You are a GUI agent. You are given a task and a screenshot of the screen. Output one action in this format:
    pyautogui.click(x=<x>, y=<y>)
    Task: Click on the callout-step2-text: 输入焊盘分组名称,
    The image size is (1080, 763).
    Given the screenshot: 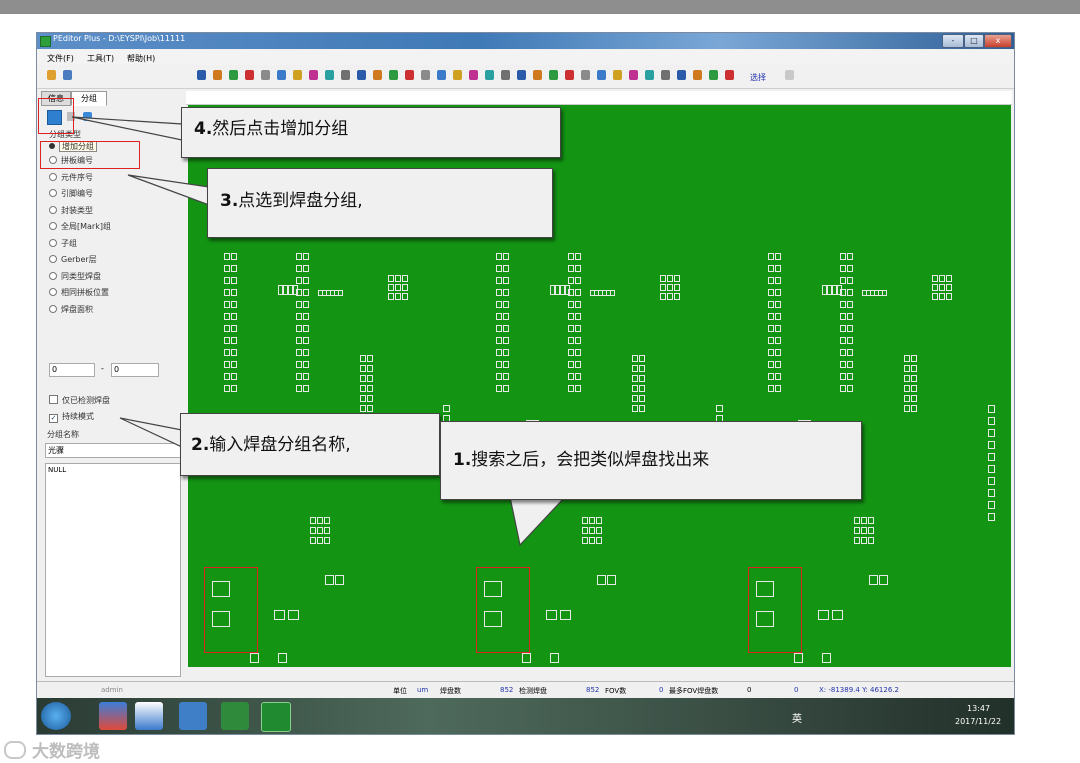 What is the action you would take?
    pyautogui.click(x=280, y=445)
    